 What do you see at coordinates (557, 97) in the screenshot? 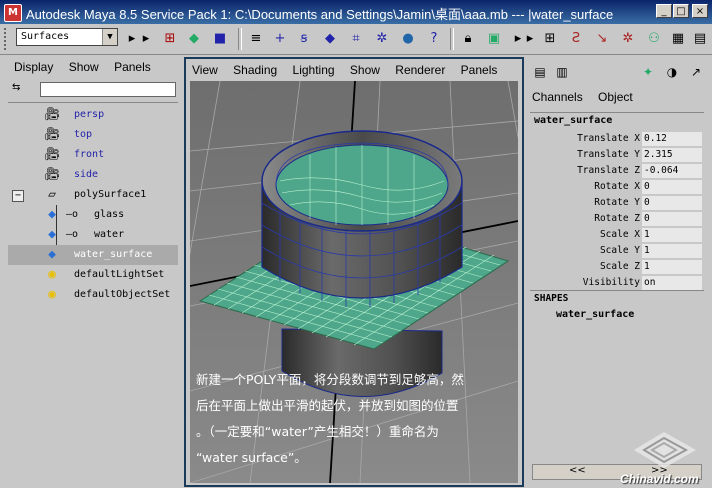
I see `channel-box-menu-channels: Channels` at bounding box center [557, 97].